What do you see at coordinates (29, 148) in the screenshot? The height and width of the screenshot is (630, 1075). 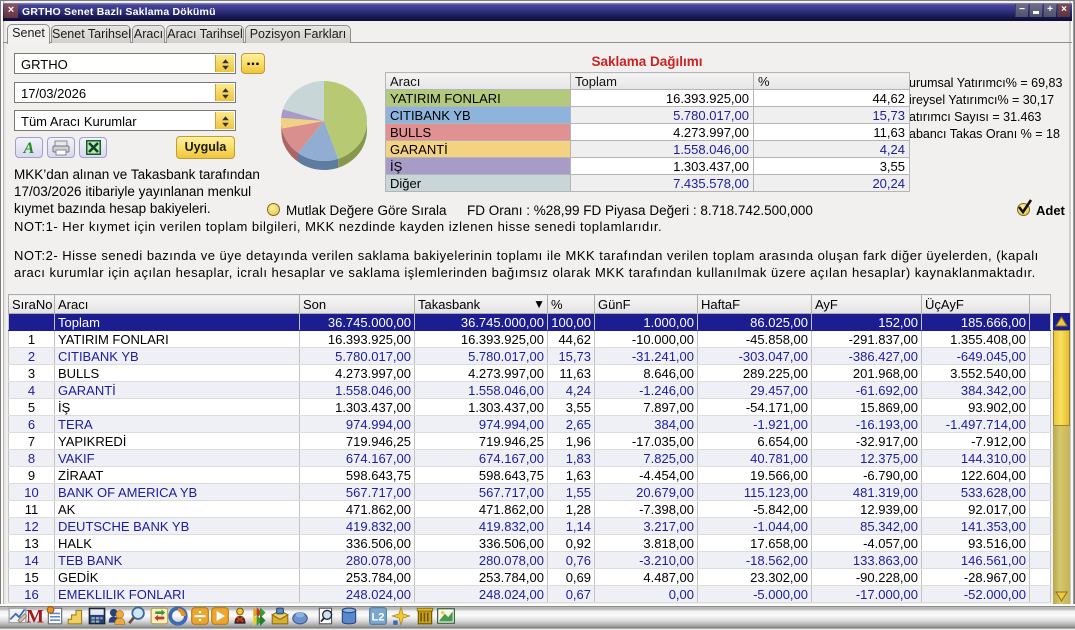 I see `svg-text: A` at bounding box center [29, 148].